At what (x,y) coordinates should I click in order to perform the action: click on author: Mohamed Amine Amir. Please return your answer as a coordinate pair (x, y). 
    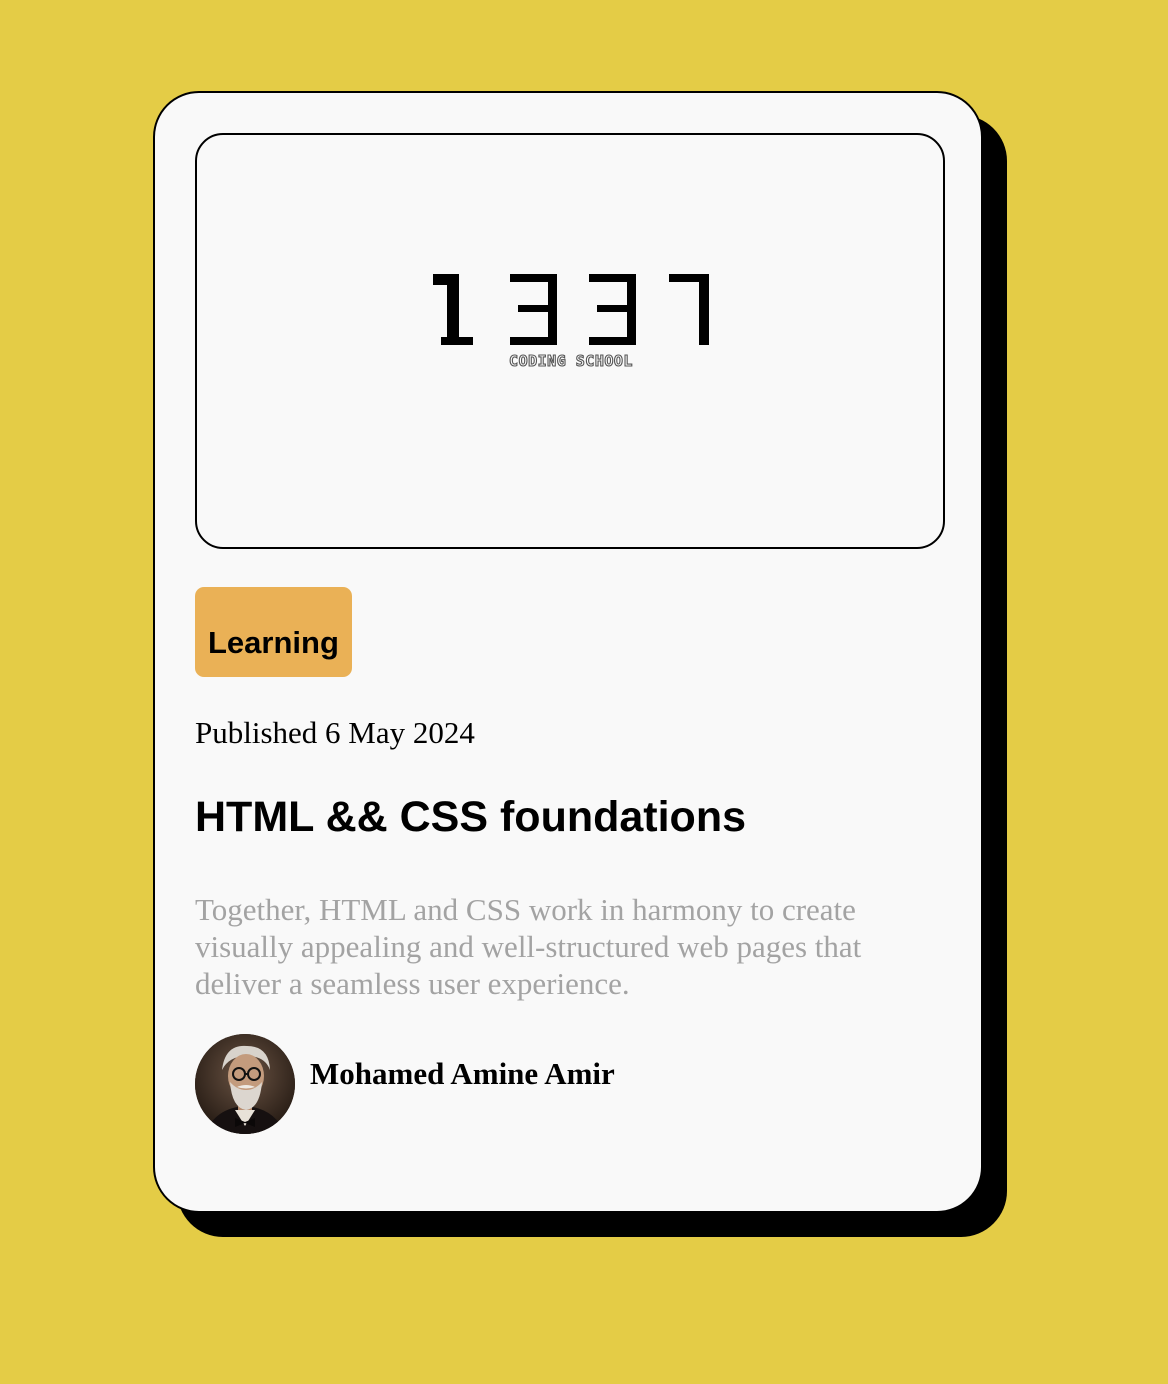
    Looking at the image, I should click on (405, 1084).